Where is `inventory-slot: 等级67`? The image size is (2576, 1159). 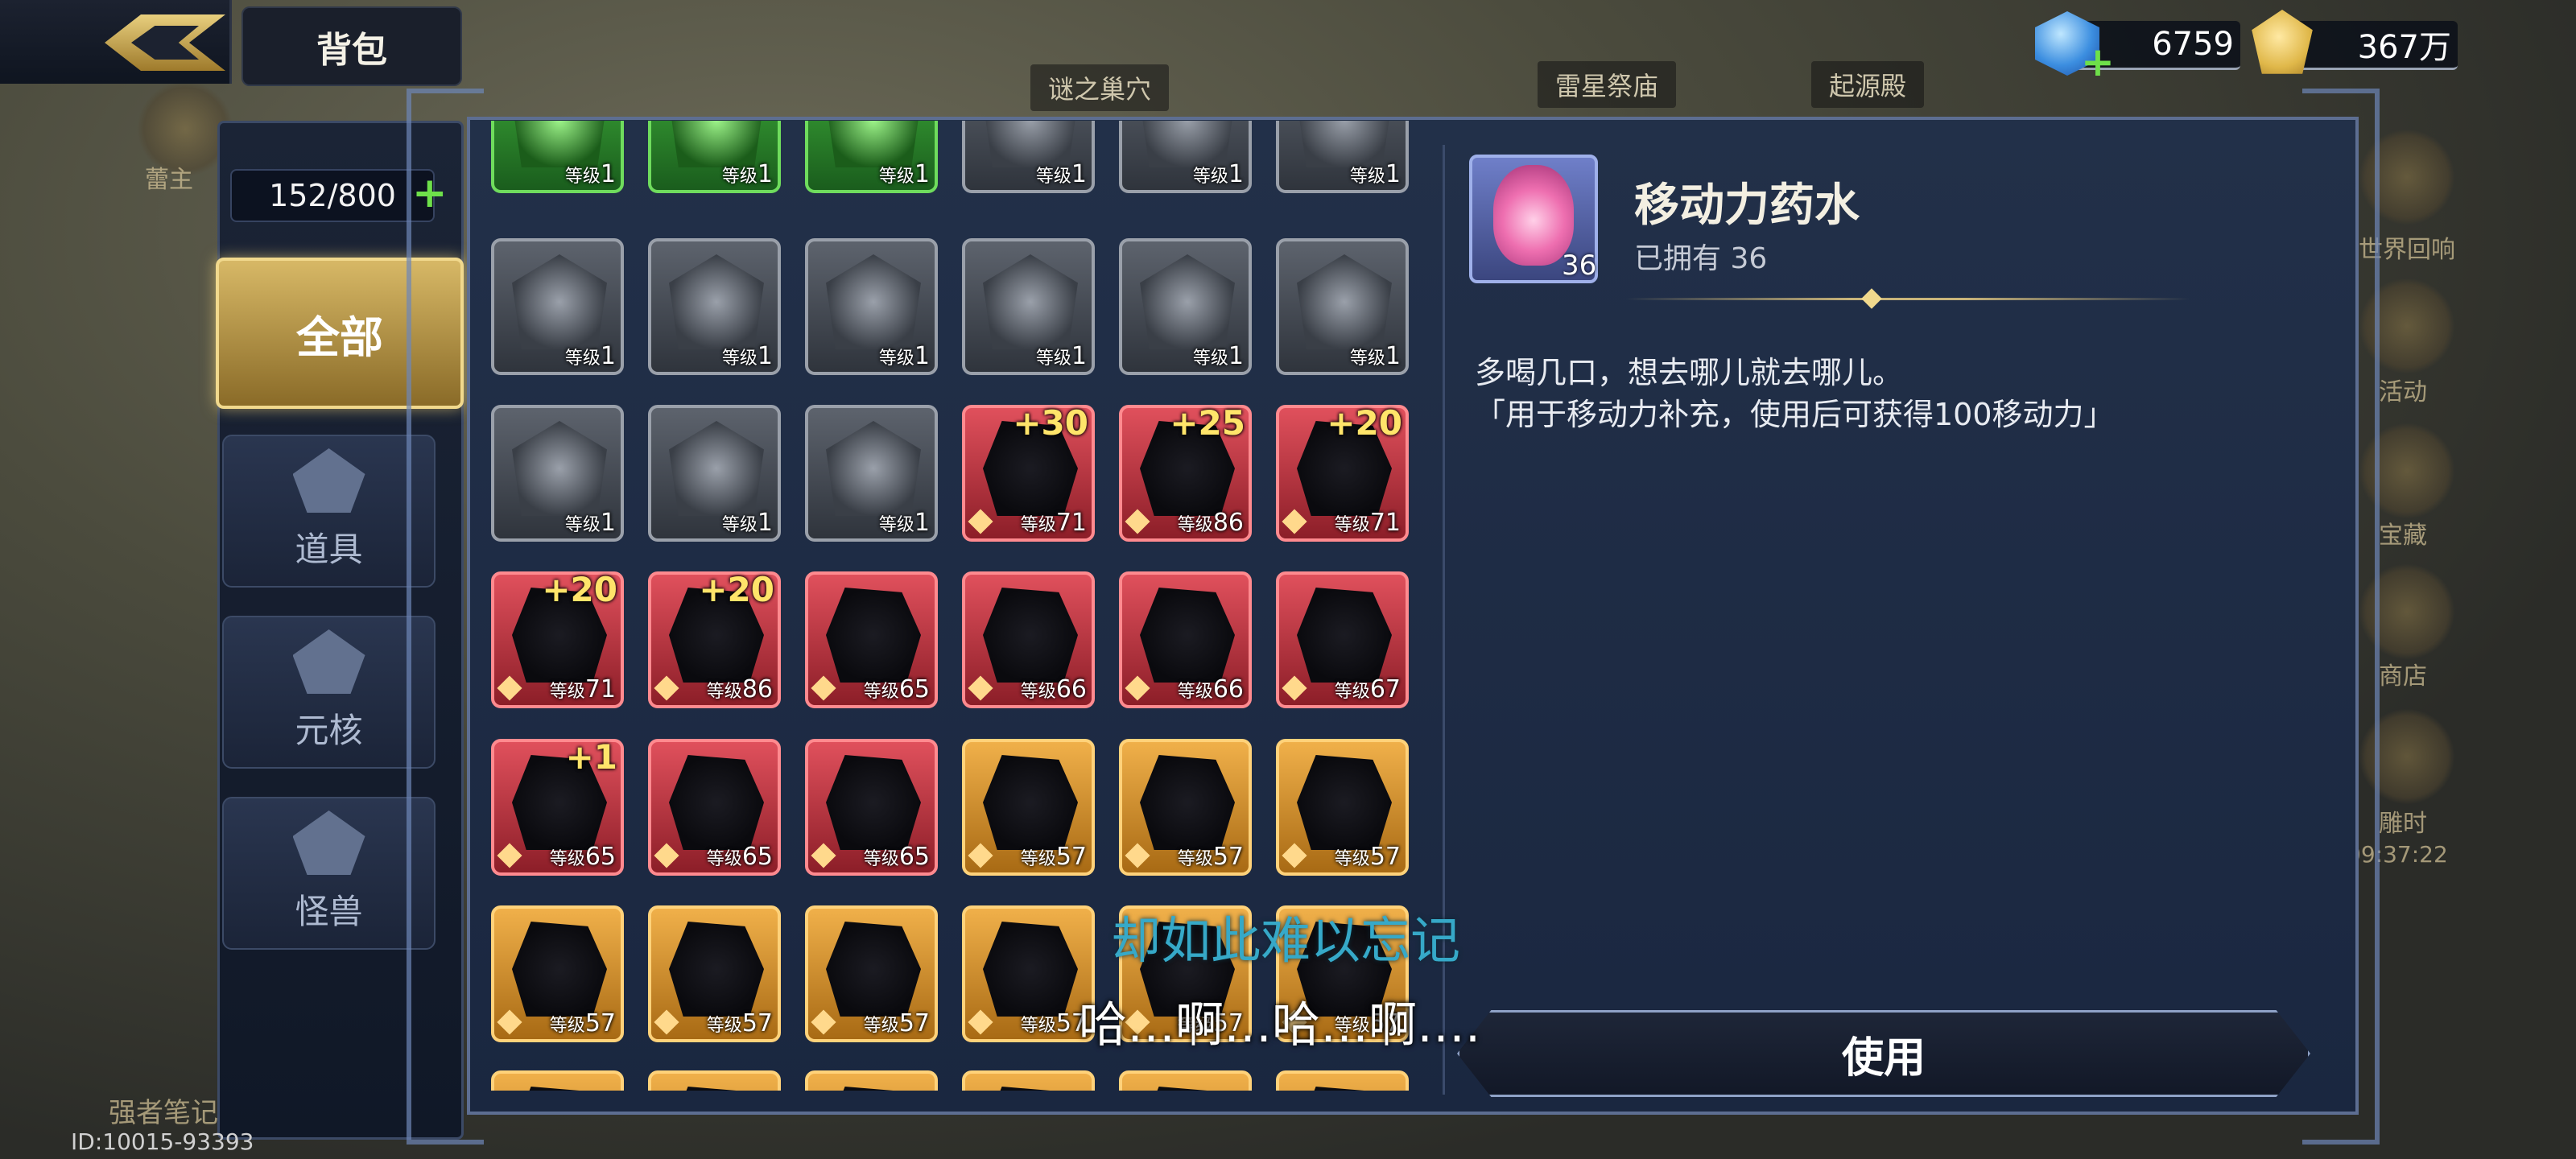 inventory-slot: 等级67 is located at coordinates (1342, 639).